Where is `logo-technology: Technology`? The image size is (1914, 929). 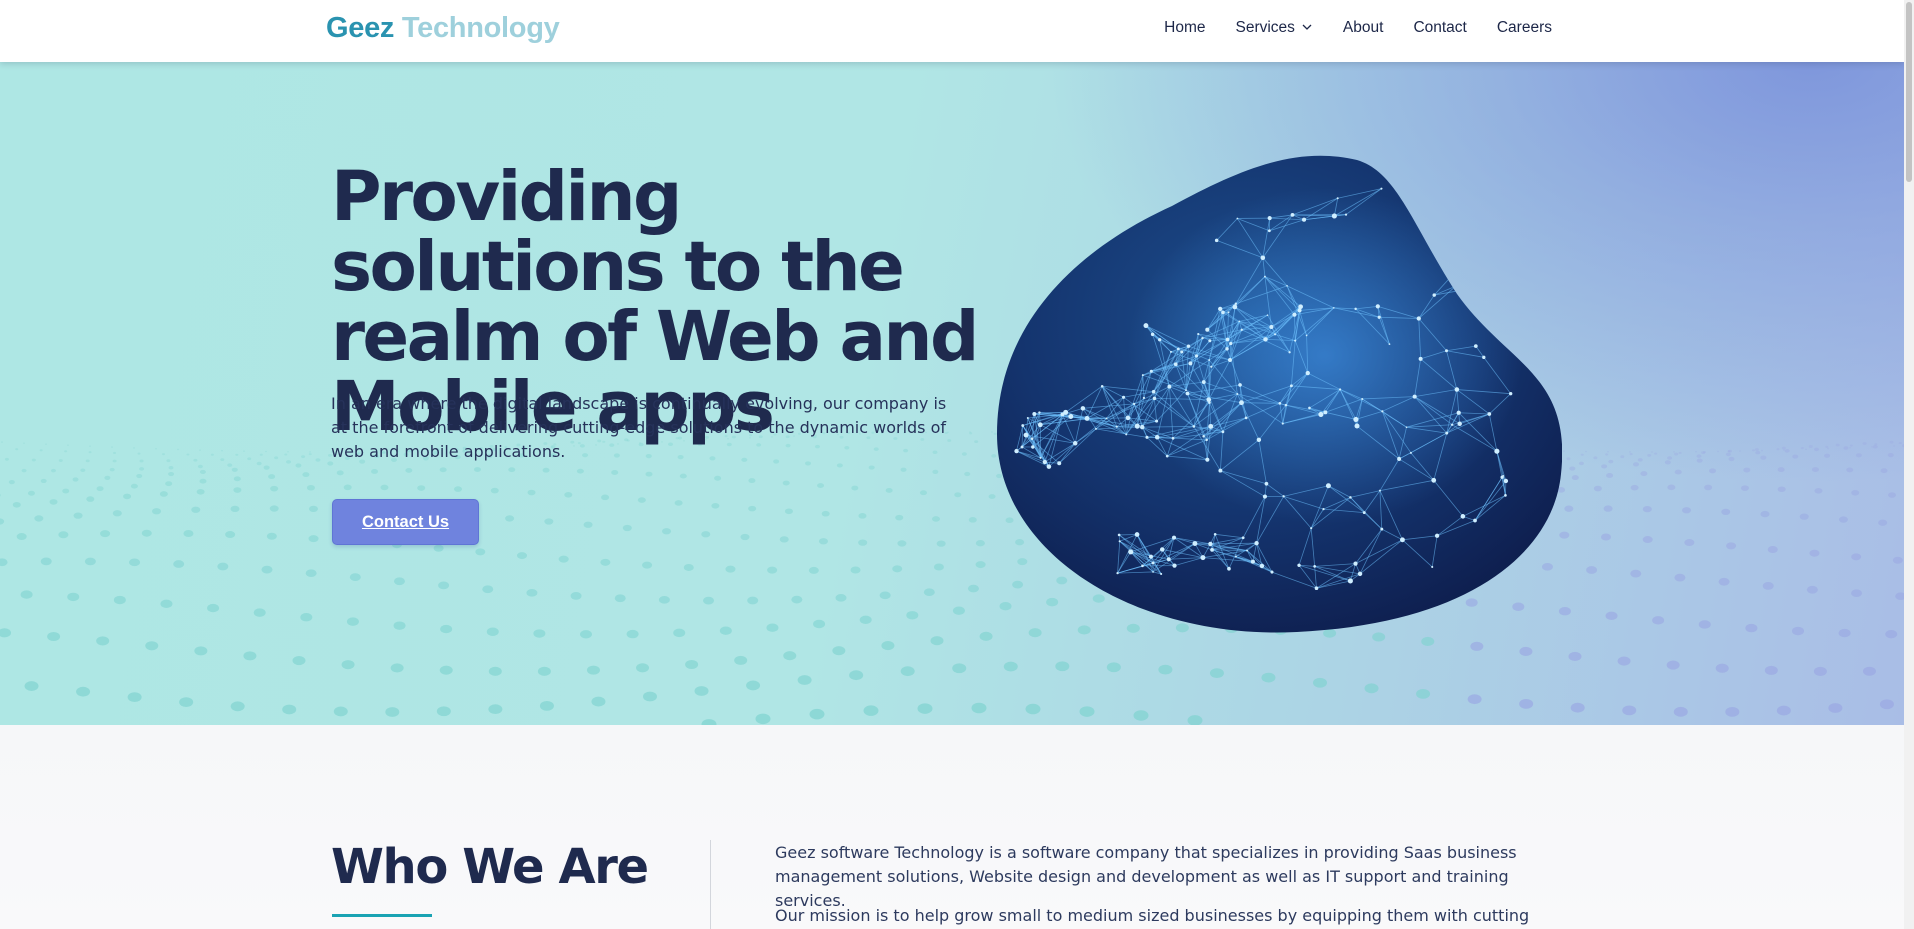 logo-technology: Technology is located at coordinates (480, 28).